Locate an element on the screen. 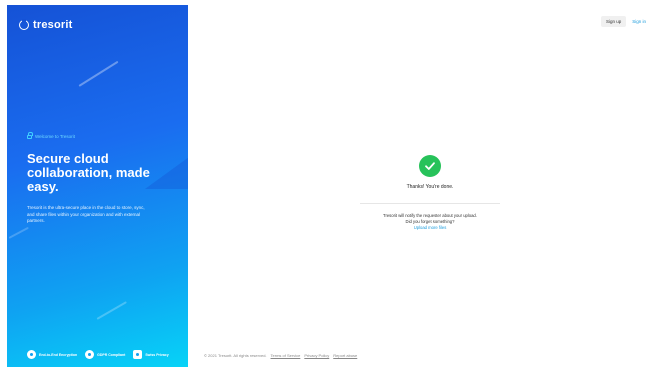 The height and width of the screenshot is (367, 654). tresorit-logo-icon is located at coordinates (24, 24).